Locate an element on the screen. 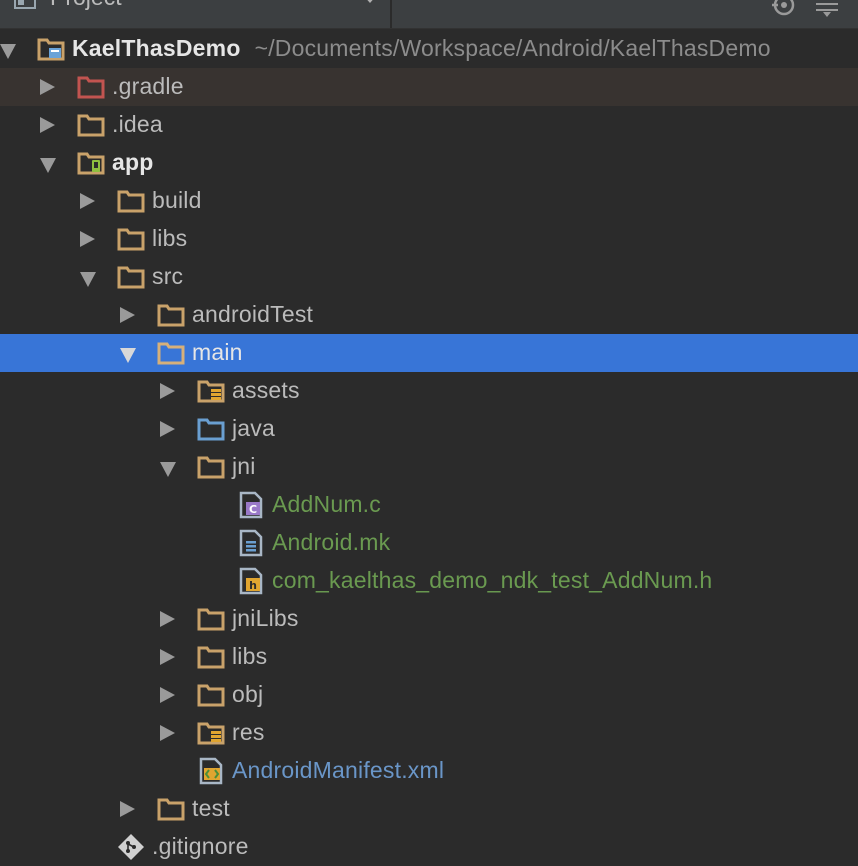  tree-item-obj: obj is located at coordinates (429, 695).